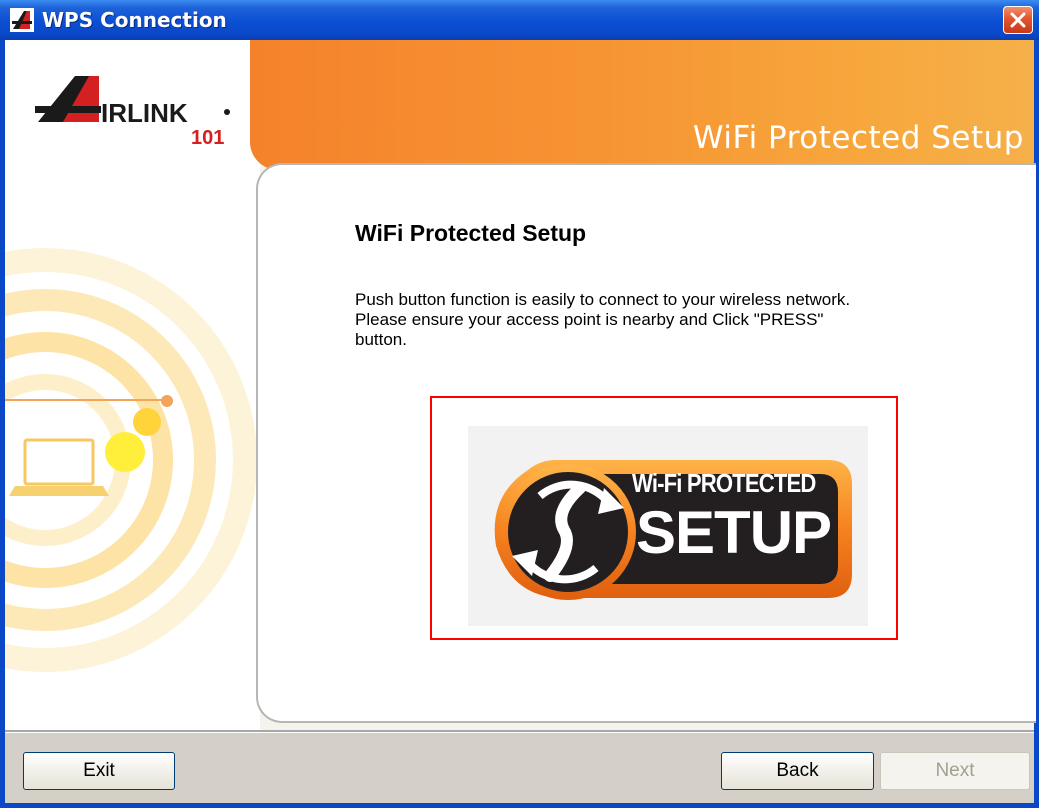 The height and width of the screenshot is (808, 1039). What do you see at coordinates (131, 460) in the screenshot?
I see `wireless-laptop-illustration` at bounding box center [131, 460].